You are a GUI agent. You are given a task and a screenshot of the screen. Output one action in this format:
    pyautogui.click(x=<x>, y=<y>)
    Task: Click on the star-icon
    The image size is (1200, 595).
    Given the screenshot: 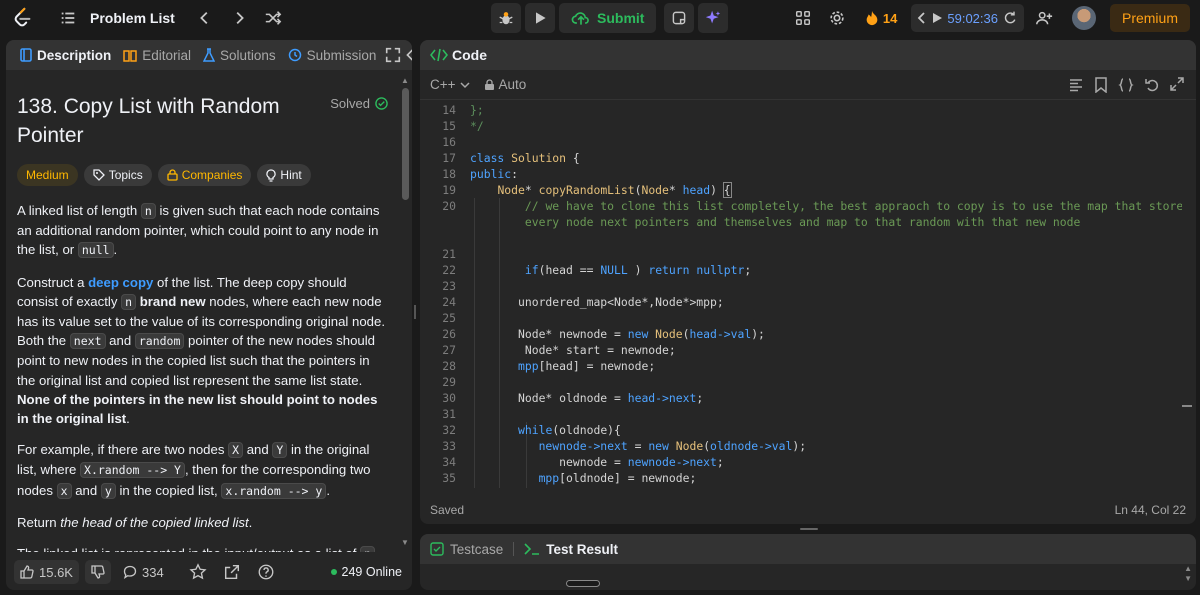 What is the action you would take?
    pyautogui.click(x=198, y=572)
    